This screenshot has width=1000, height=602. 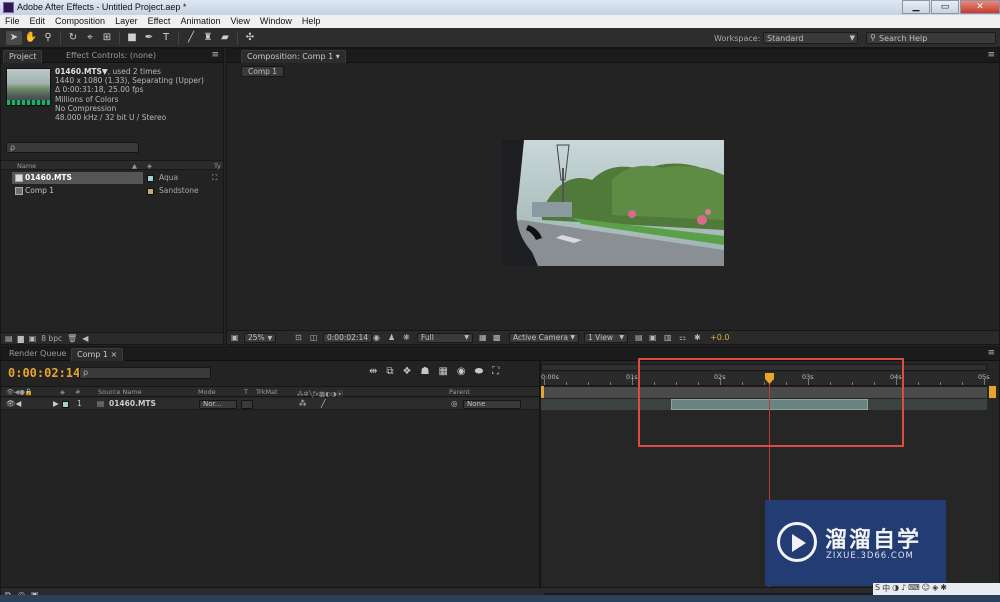 I want to click on footage-usage: , used 2 times, so click(x=134, y=71).